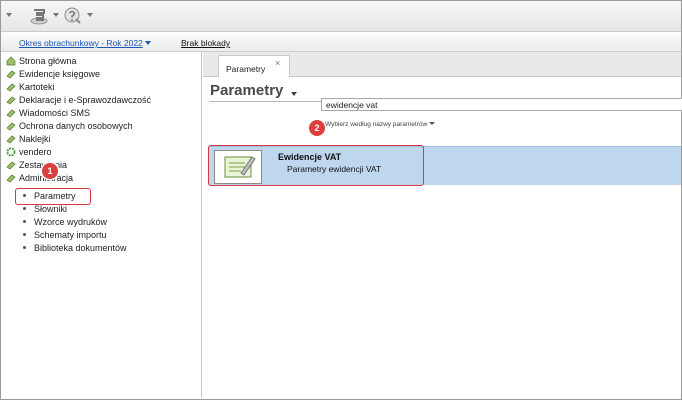  What do you see at coordinates (246, 69) in the screenshot?
I see `tab-label: Parametry` at bounding box center [246, 69].